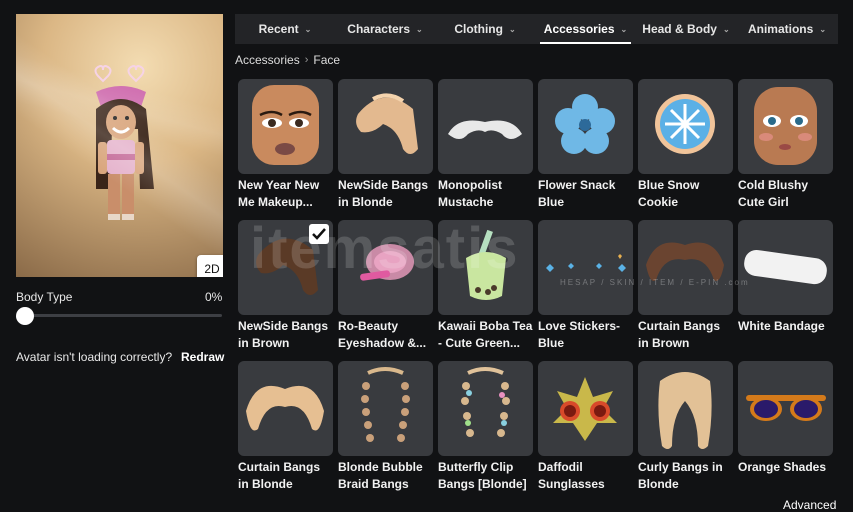  I want to click on orange-shades-icon, so click(786, 408).